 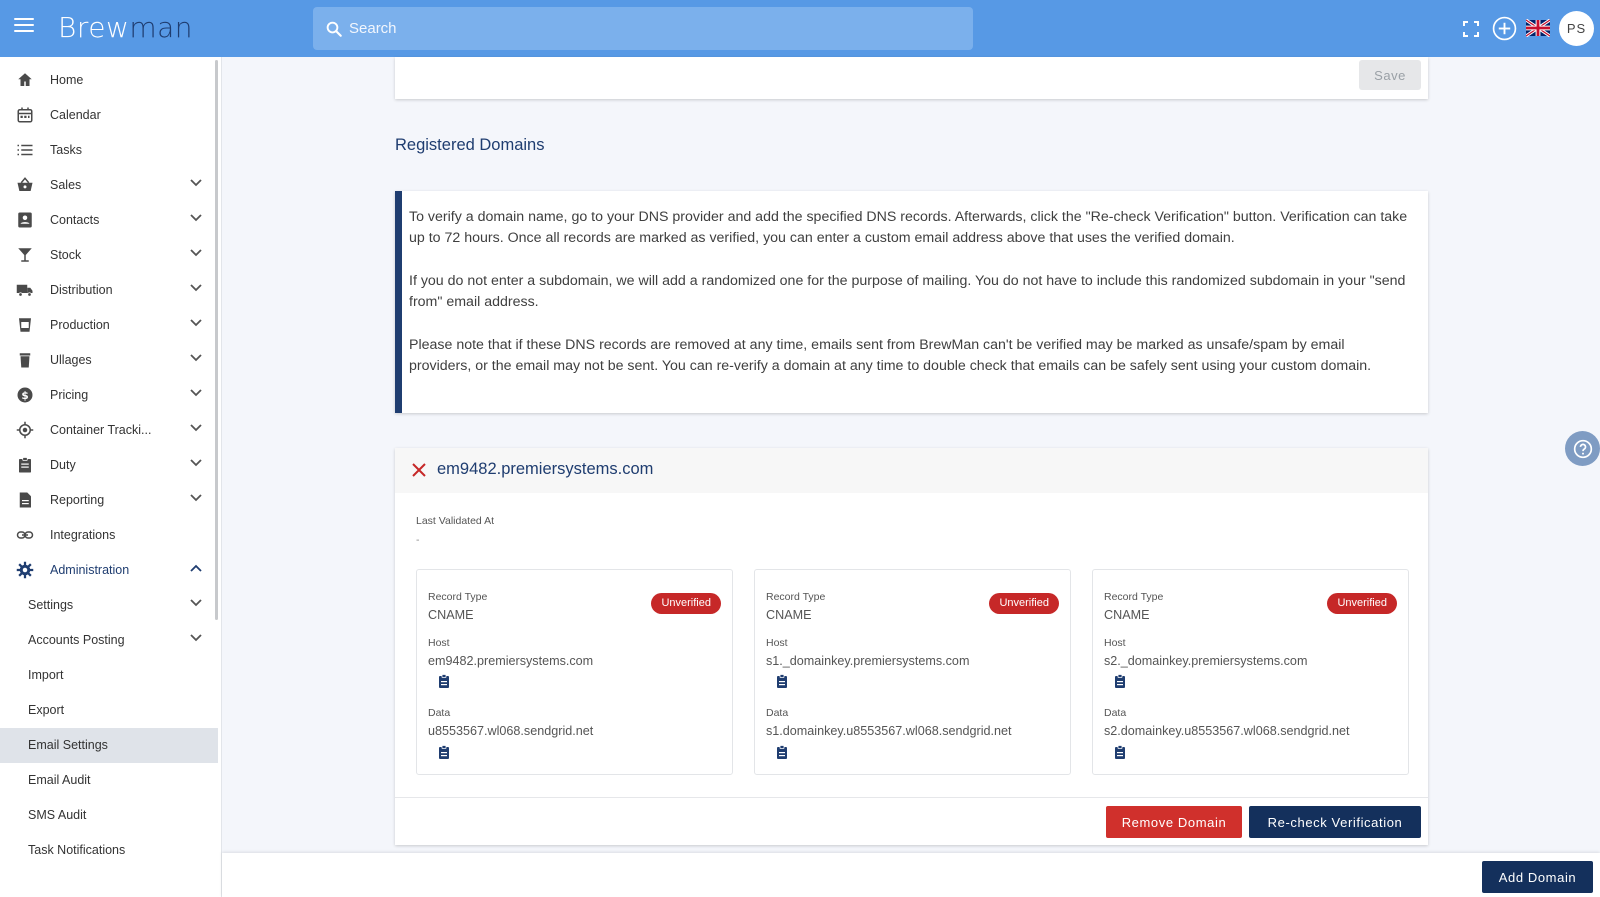 What do you see at coordinates (911, 78) in the screenshot?
I see `email-settings-card: Save` at bounding box center [911, 78].